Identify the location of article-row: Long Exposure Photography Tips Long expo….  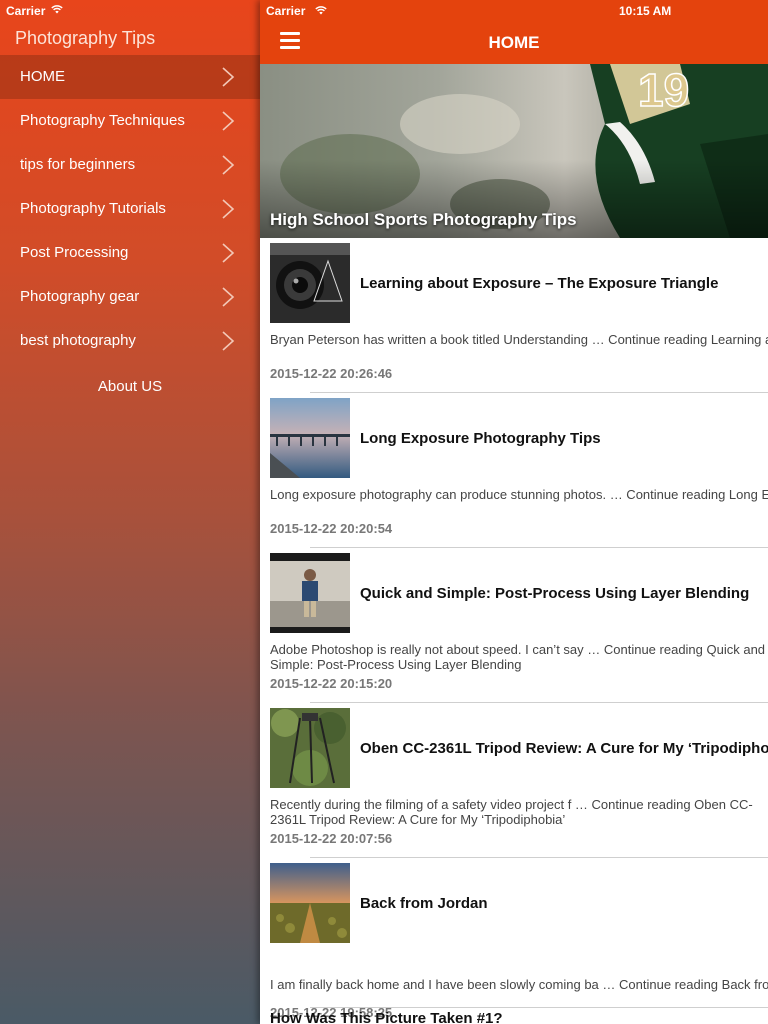
(514, 470).